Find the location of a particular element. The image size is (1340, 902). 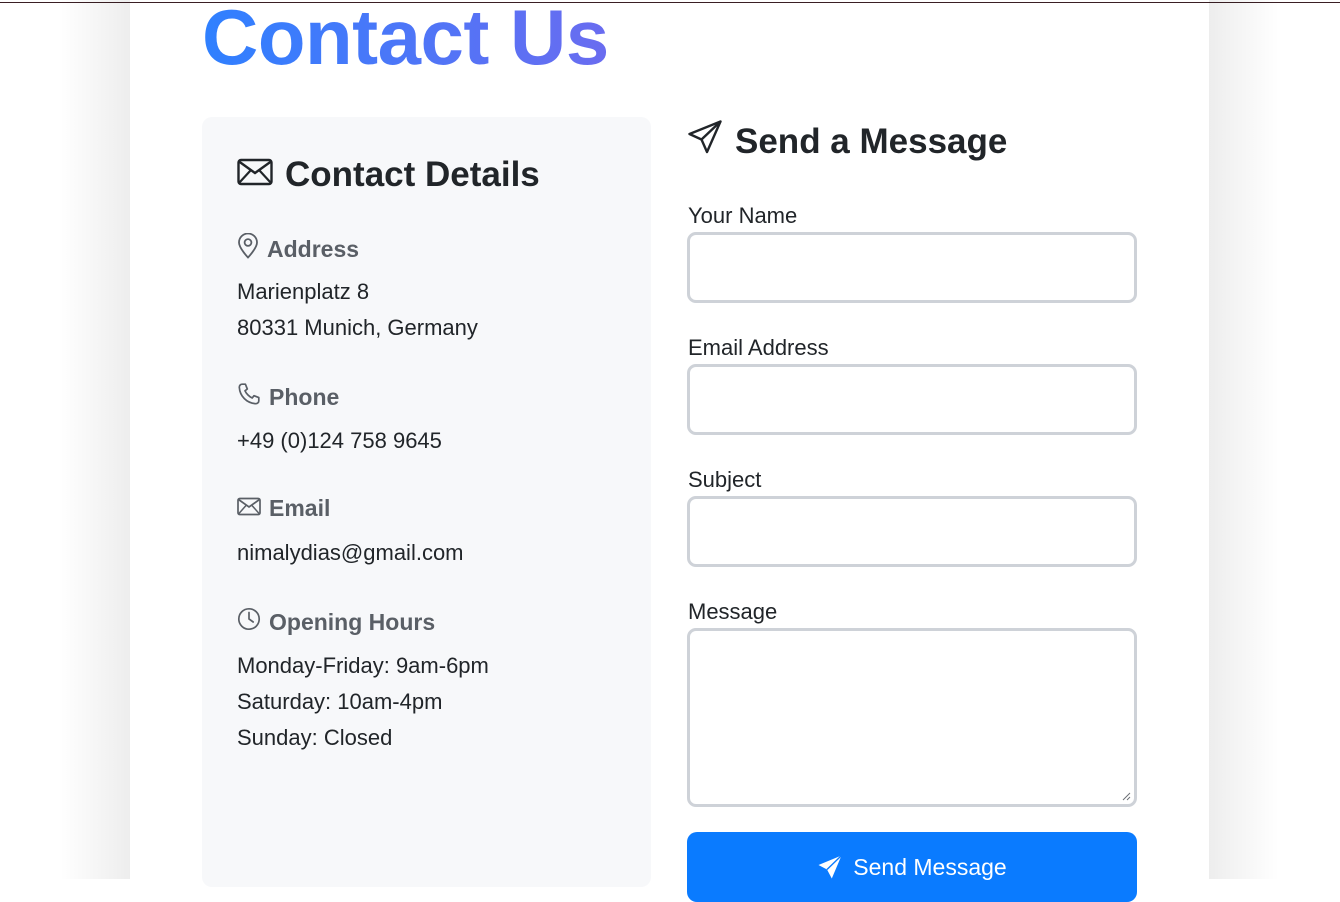

contact-details-heading: Contact Details is located at coordinates (388, 175).